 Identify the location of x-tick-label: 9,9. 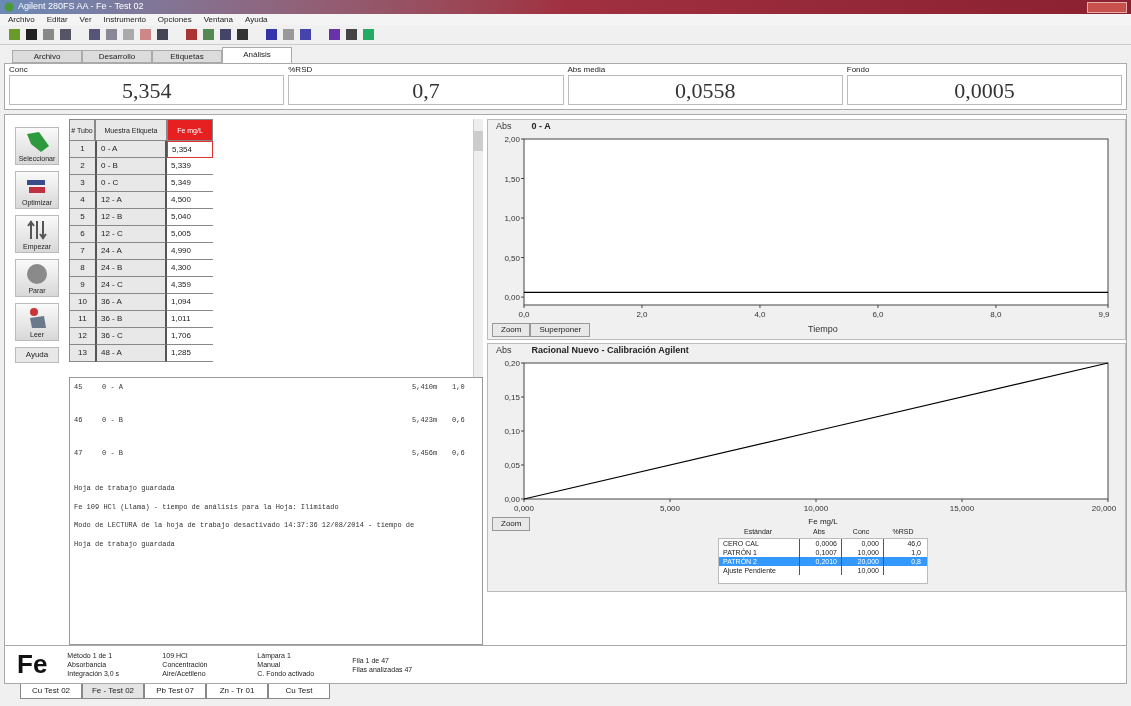
(1104, 314).